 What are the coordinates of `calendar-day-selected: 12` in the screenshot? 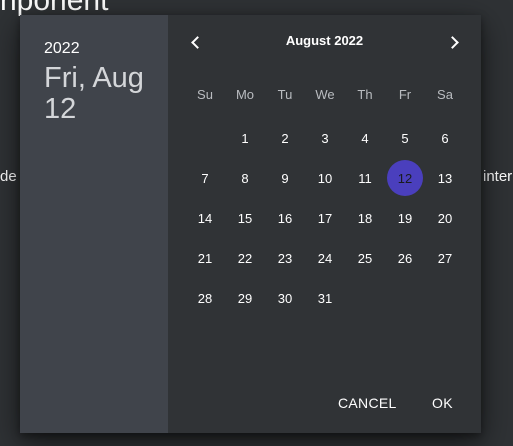 It's located at (405, 178).